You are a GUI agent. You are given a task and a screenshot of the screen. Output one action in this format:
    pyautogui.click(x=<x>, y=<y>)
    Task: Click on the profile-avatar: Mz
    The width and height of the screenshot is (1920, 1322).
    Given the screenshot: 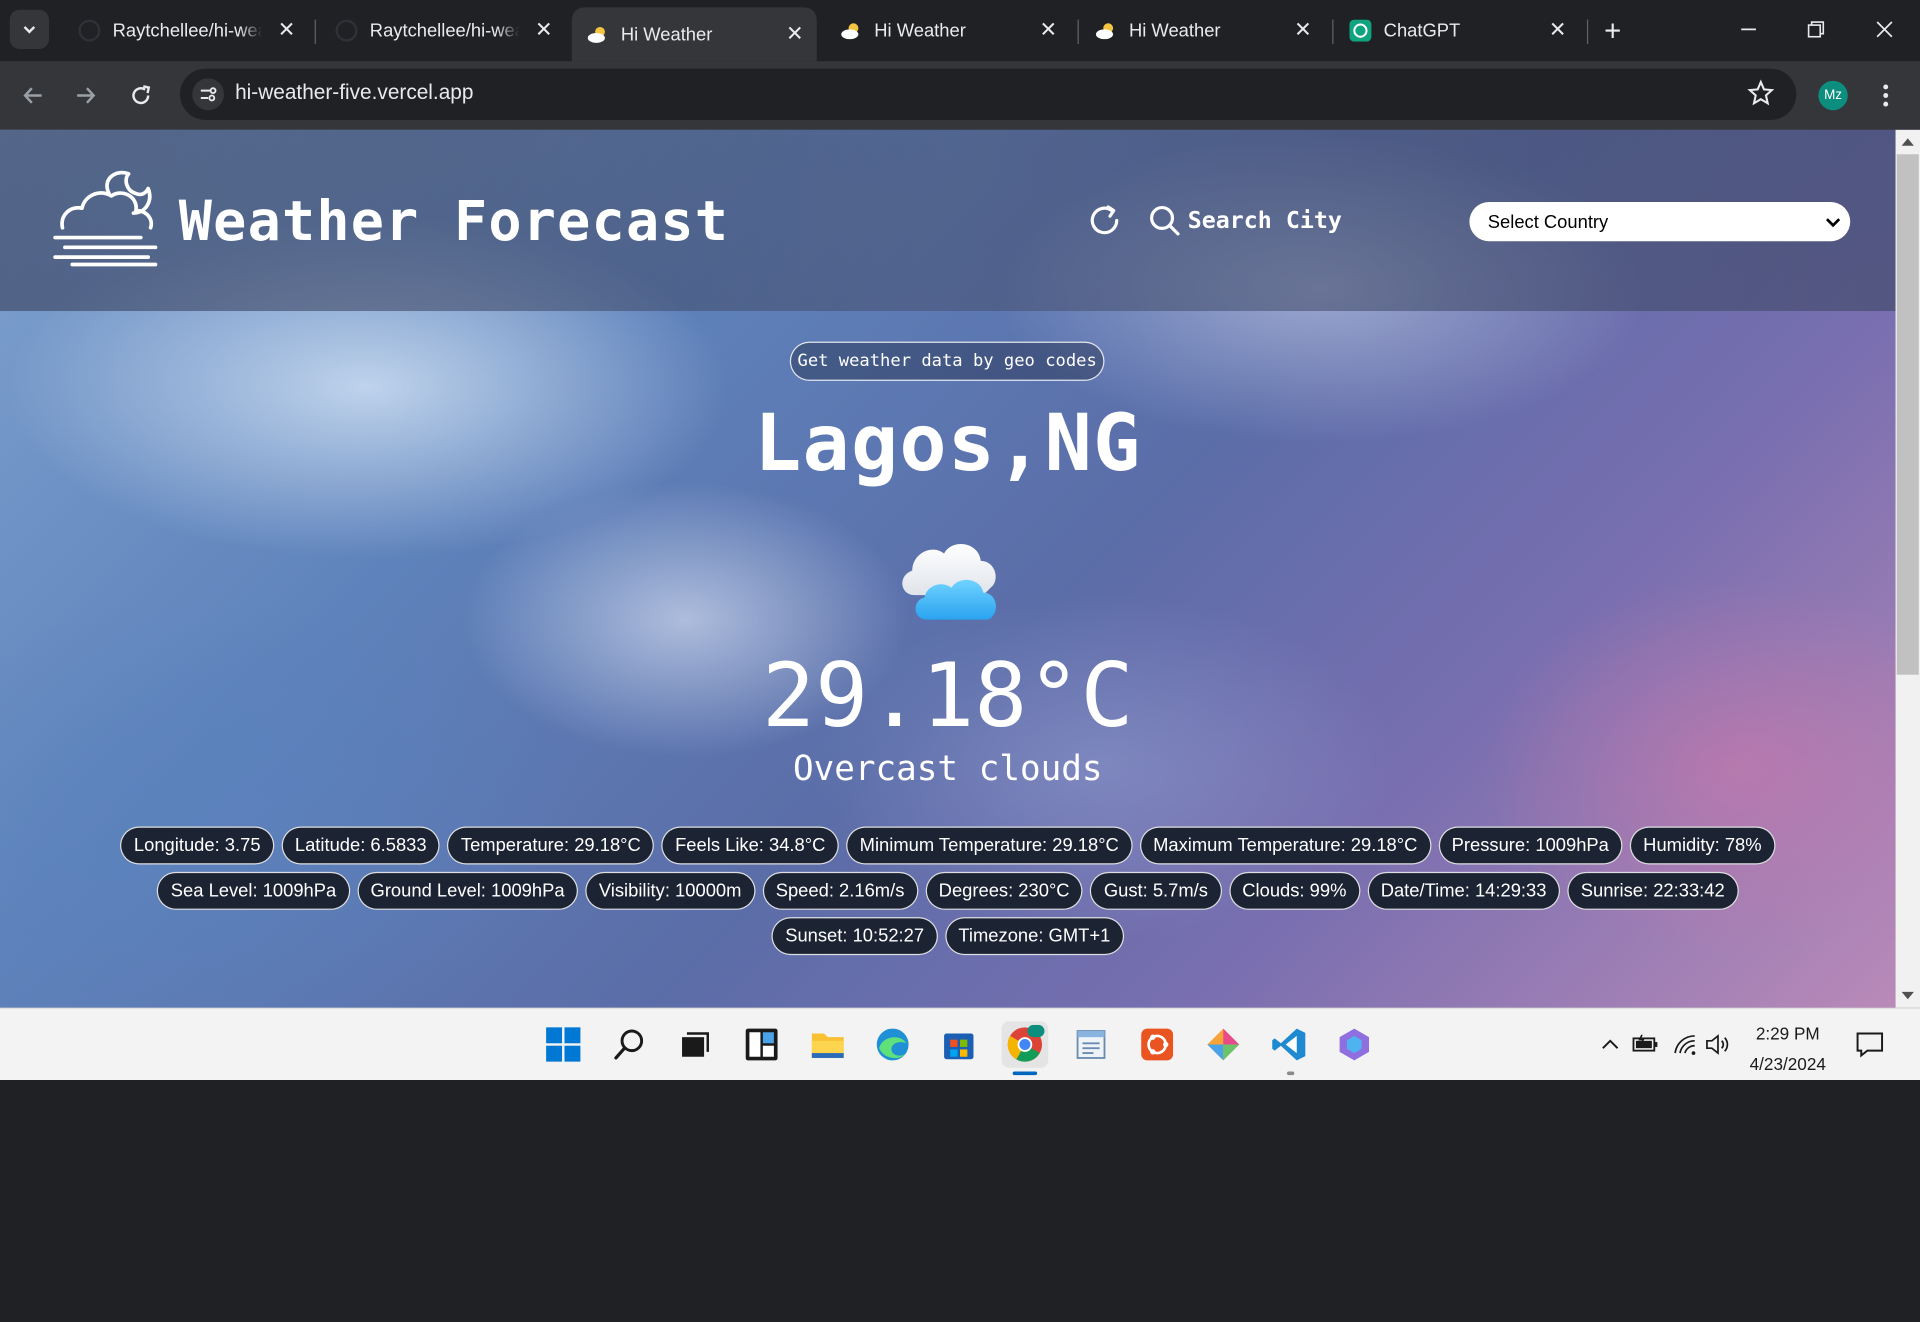 What is the action you would take?
    pyautogui.click(x=1833, y=95)
    